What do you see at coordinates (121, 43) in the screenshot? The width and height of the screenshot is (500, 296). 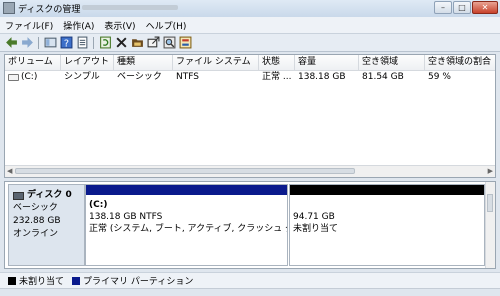 I see `delete-icon` at bounding box center [121, 43].